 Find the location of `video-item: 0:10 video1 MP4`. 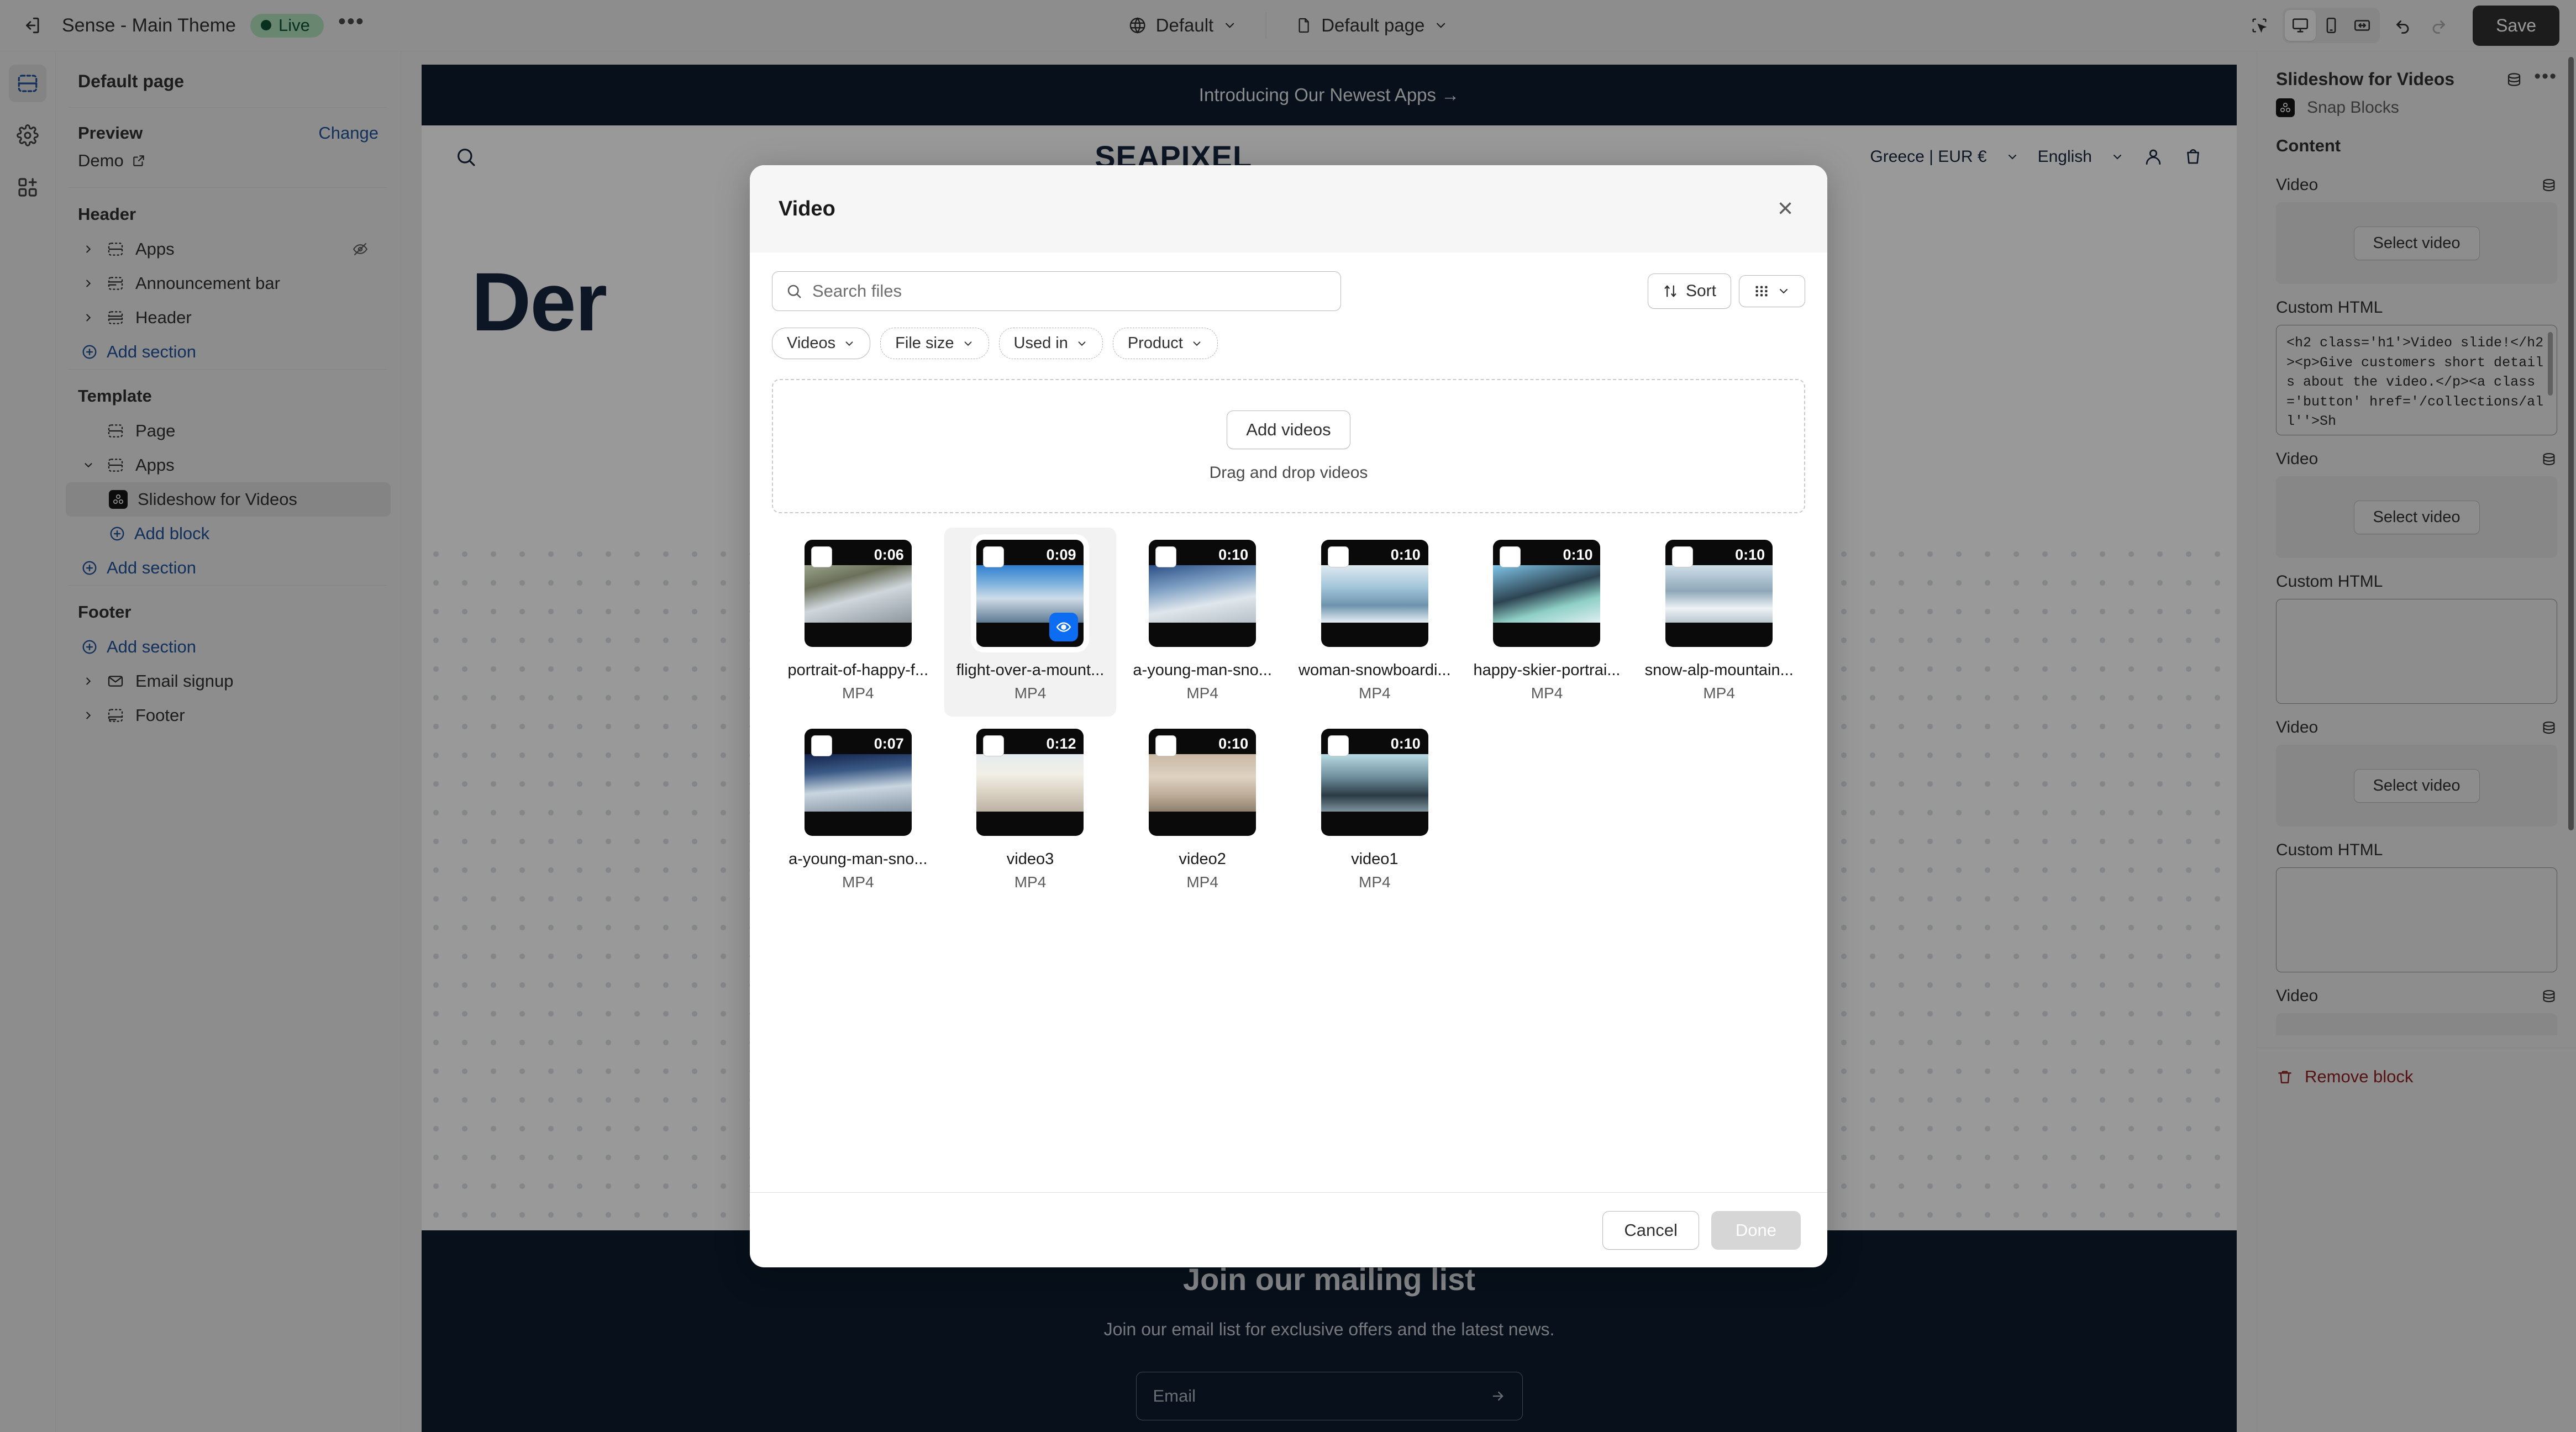

video-item: 0:10 video1 MP4 is located at coordinates (1375, 811).